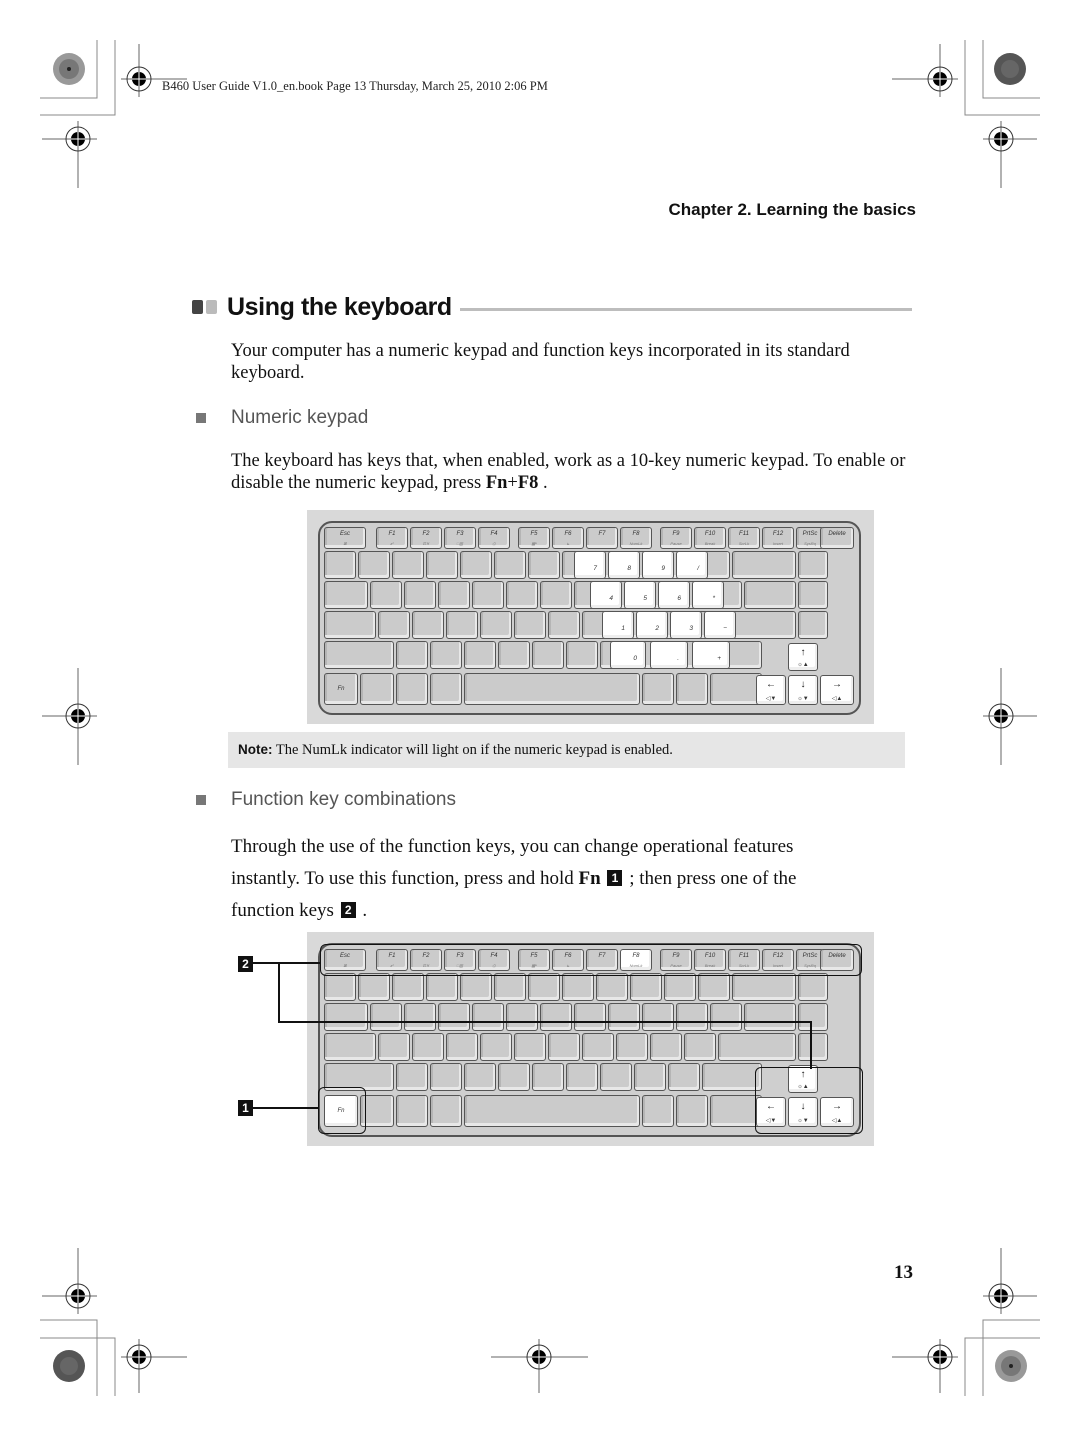  Describe the element at coordinates (341, 689) in the screenshot. I see `key-label: Fn` at that location.